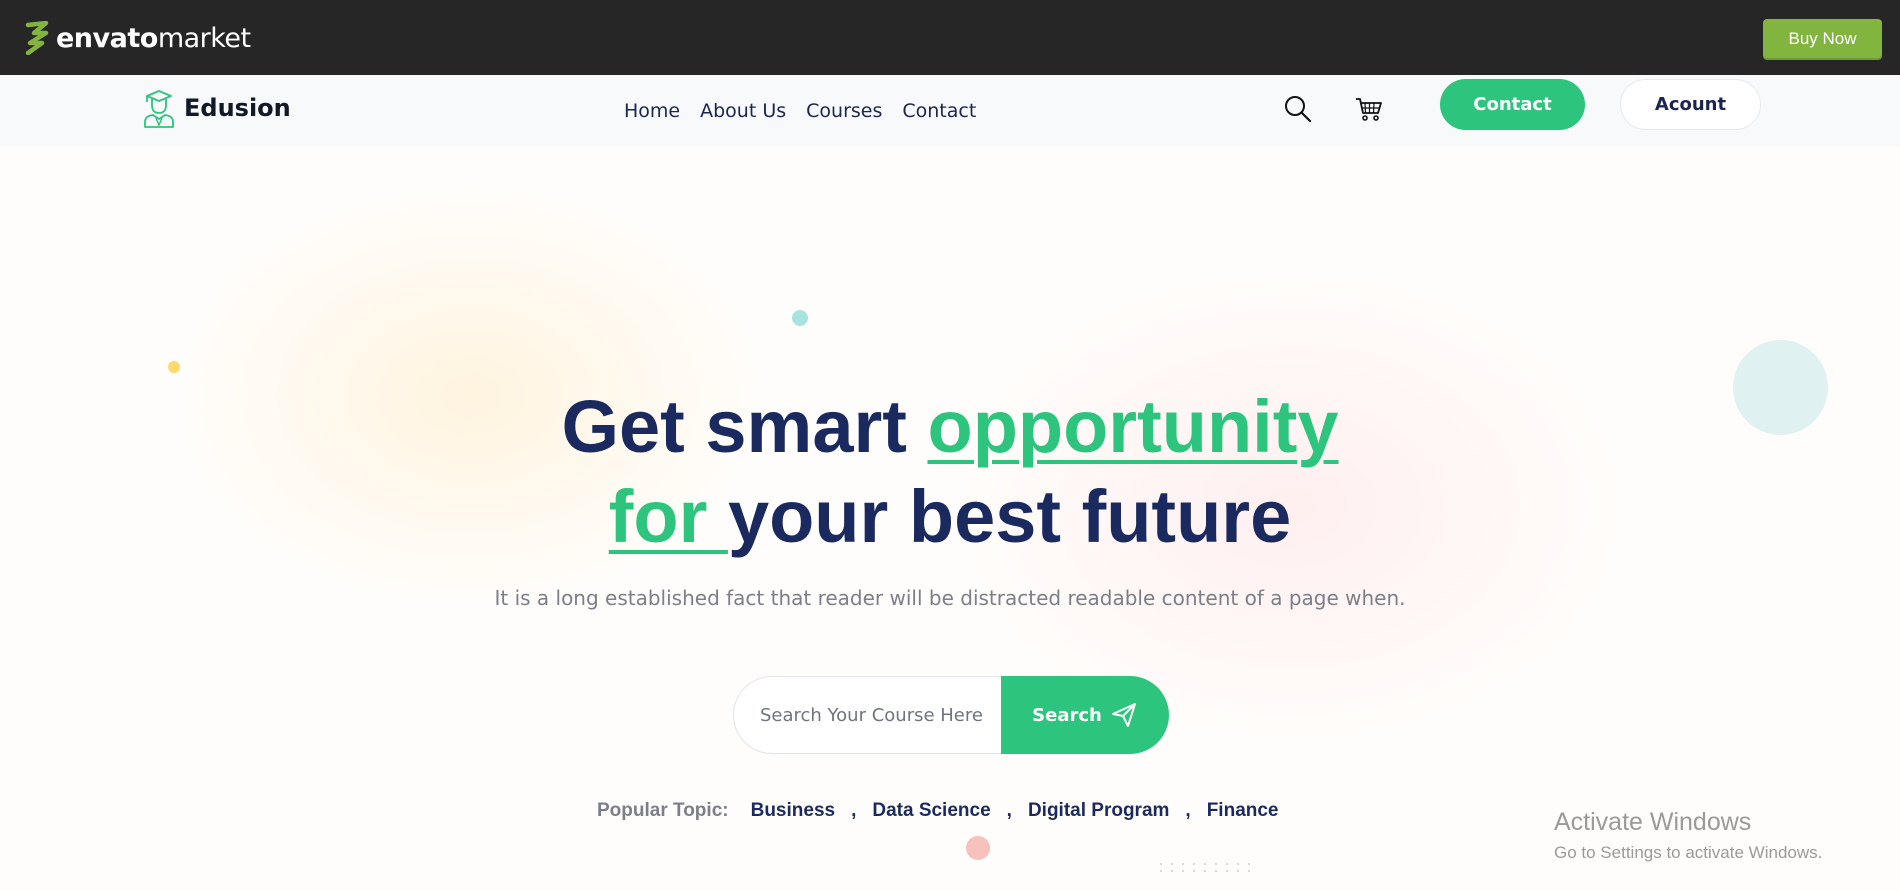 The width and height of the screenshot is (1900, 891). What do you see at coordinates (931, 811) in the screenshot?
I see `topic-data-science: Data Science` at bounding box center [931, 811].